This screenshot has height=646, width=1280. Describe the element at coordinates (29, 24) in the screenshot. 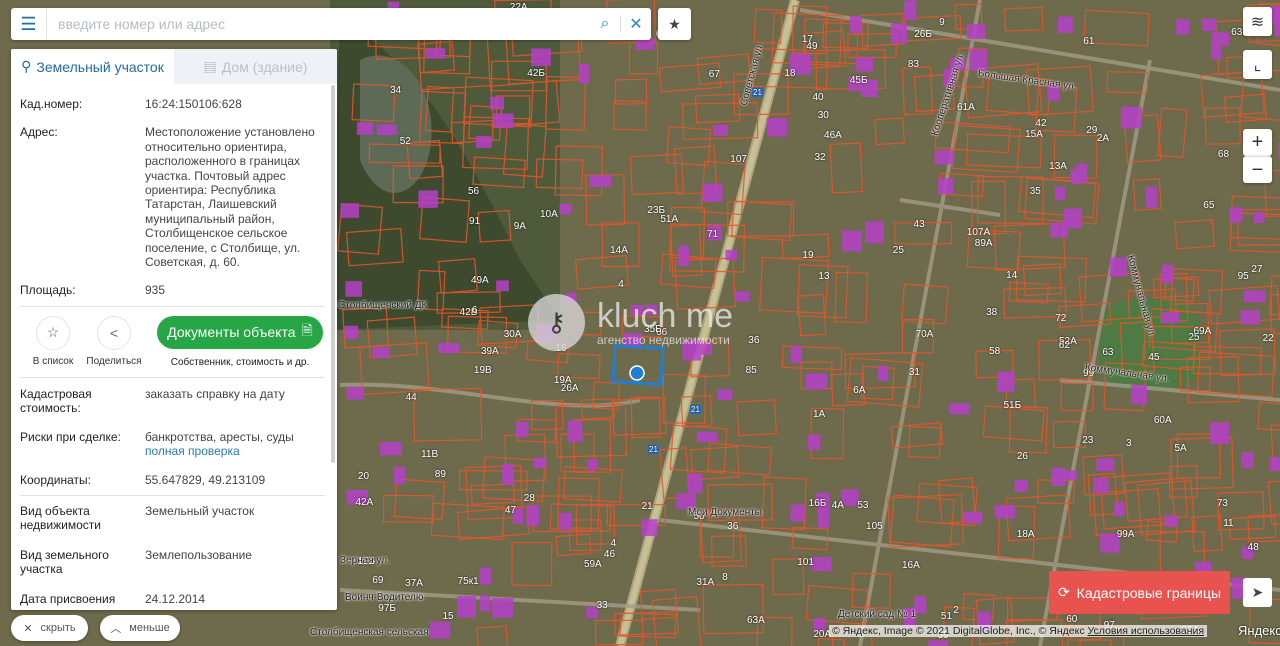

I see `menu-icon: ☰` at that location.